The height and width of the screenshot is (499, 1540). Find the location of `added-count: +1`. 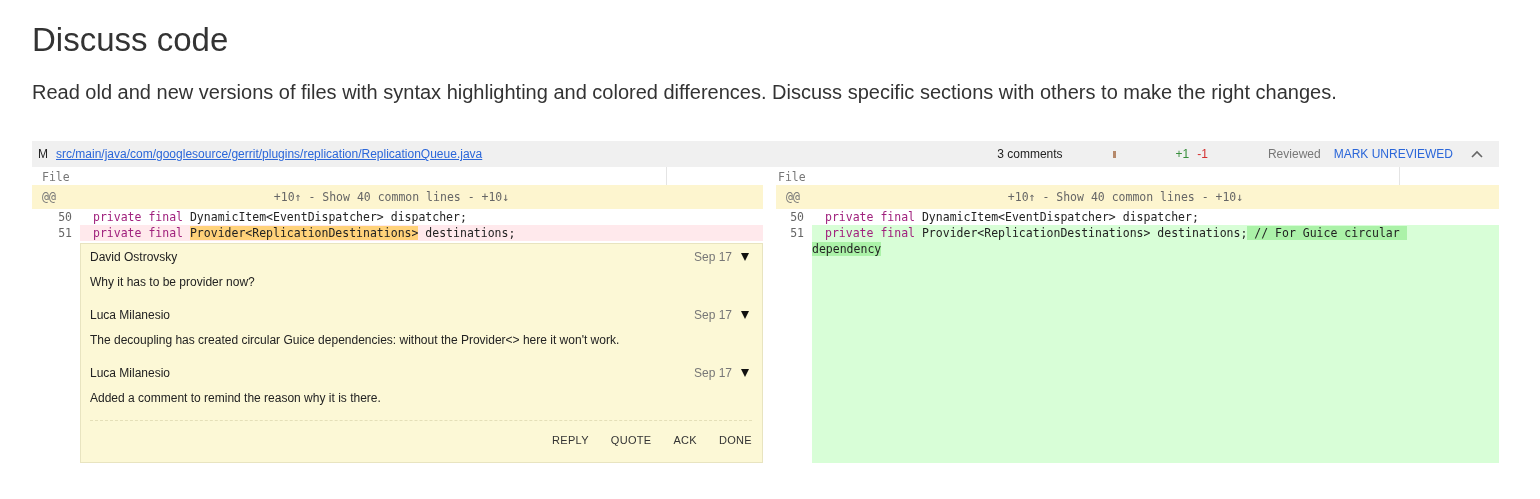

added-count: +1 is located at coordinates (1182, 154).